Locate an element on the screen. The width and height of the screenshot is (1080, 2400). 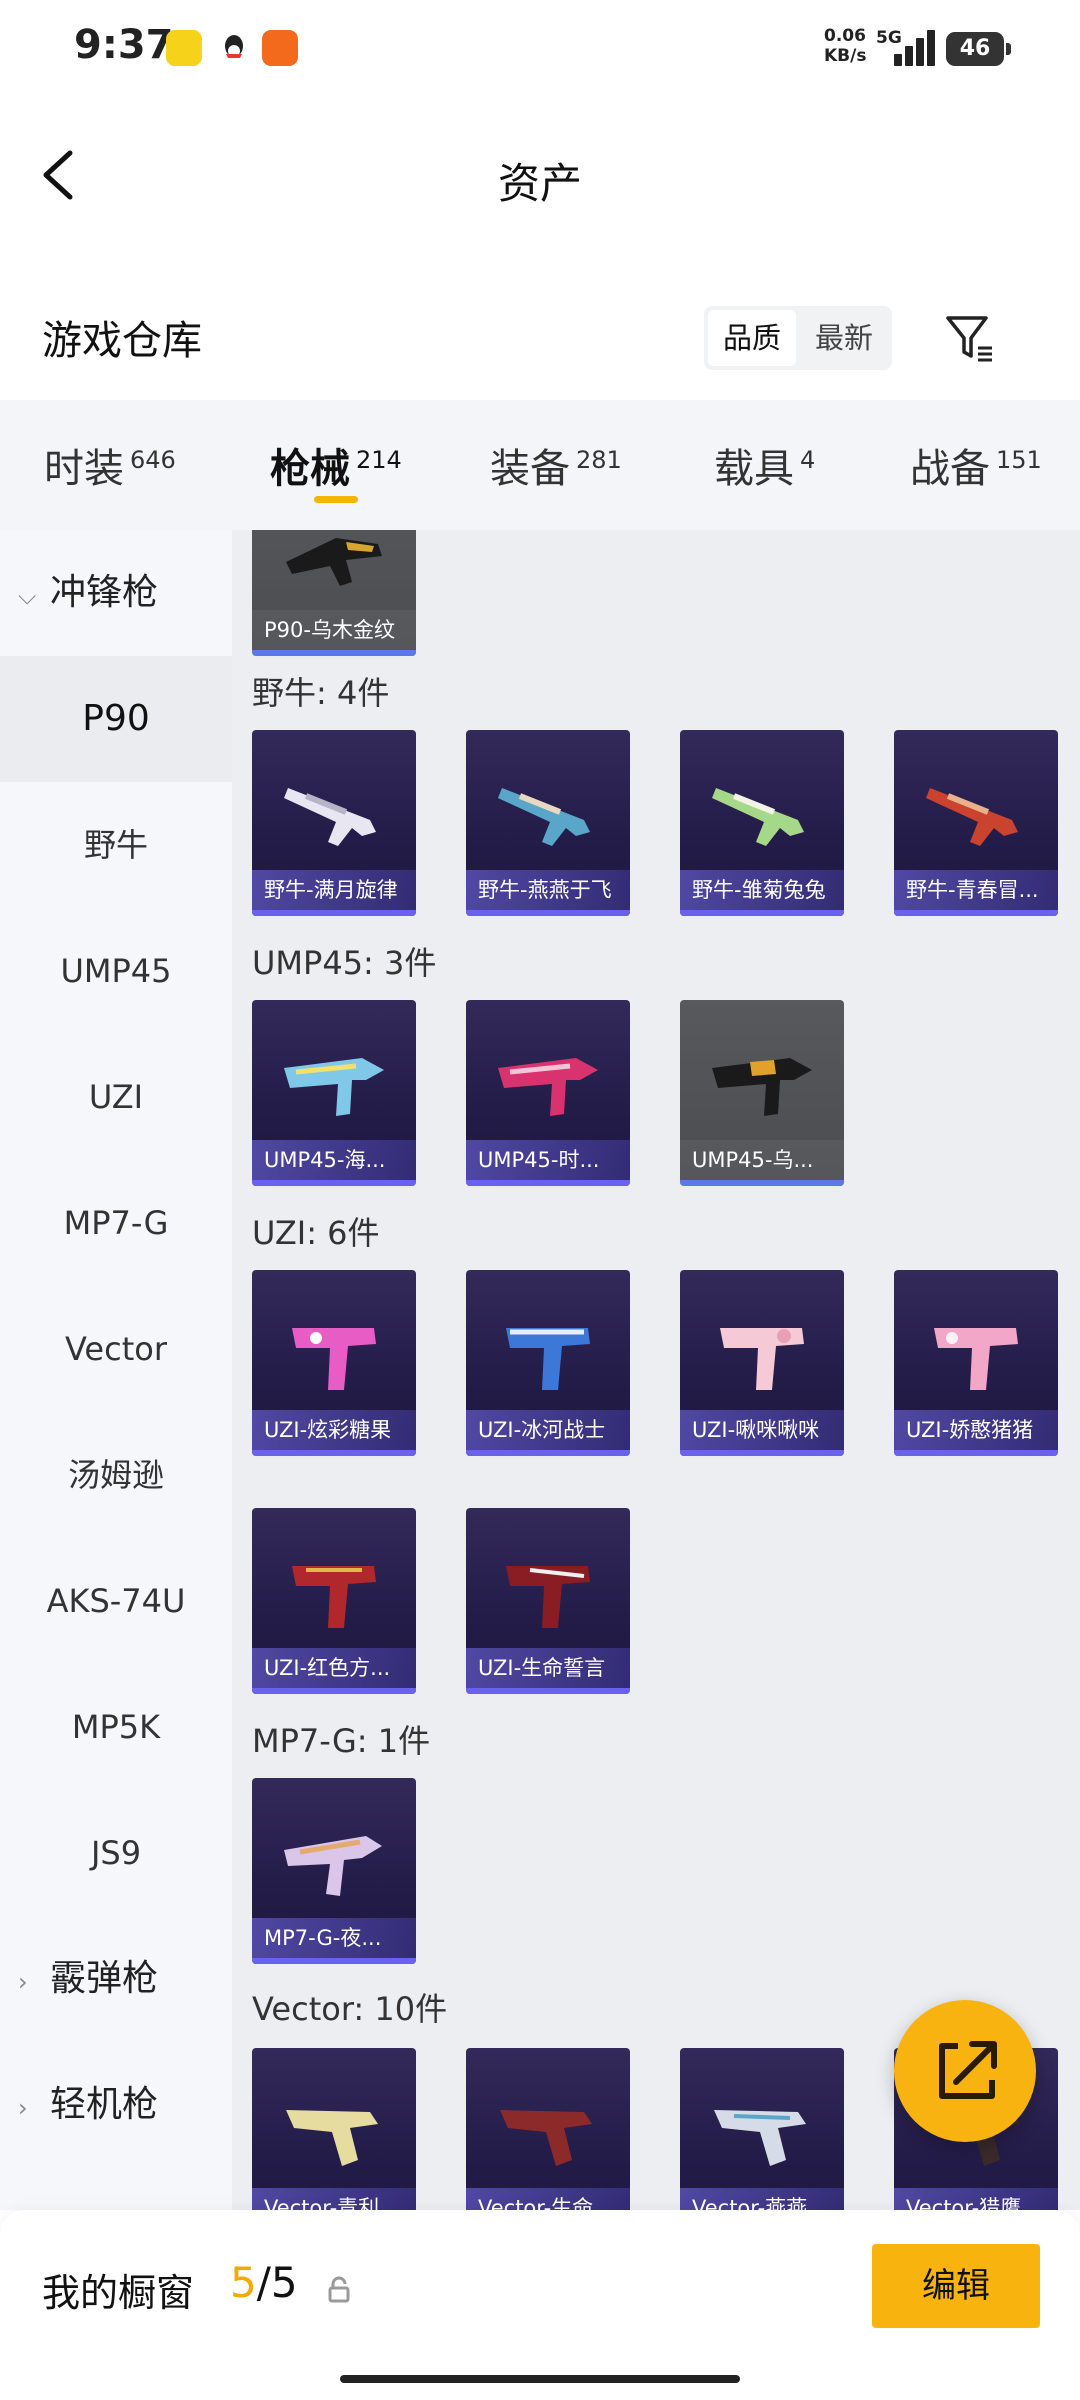
showcase-total: /5 is located at coordinates (277, 2282).